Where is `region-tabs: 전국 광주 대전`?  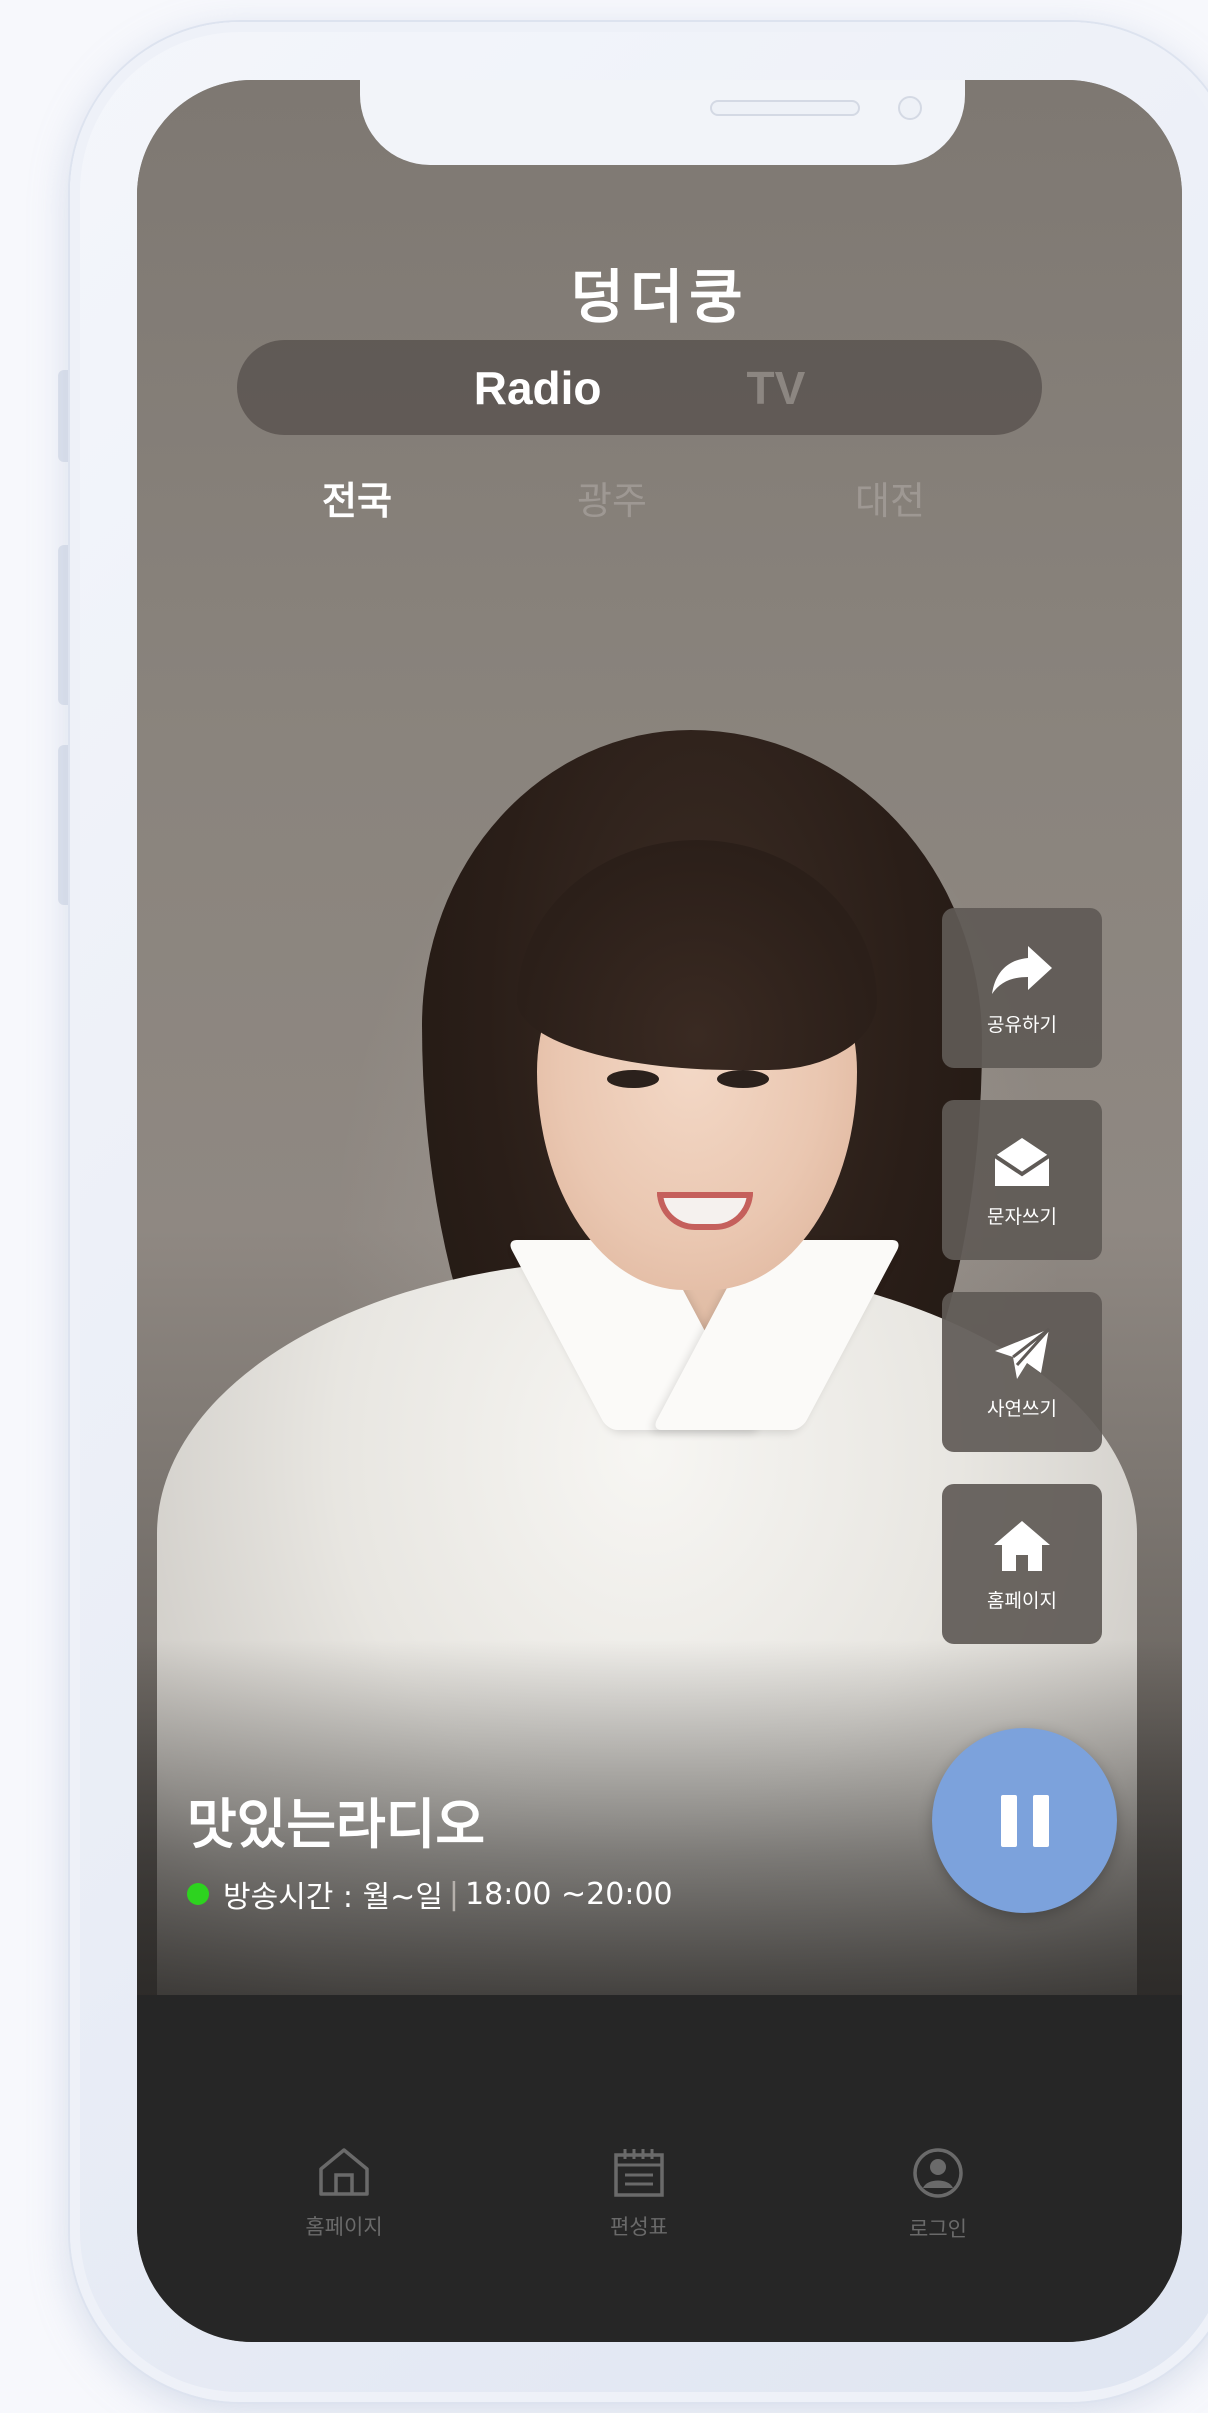 region-tabs: 전국 광주 대전 is located at coordinates (659, 500).